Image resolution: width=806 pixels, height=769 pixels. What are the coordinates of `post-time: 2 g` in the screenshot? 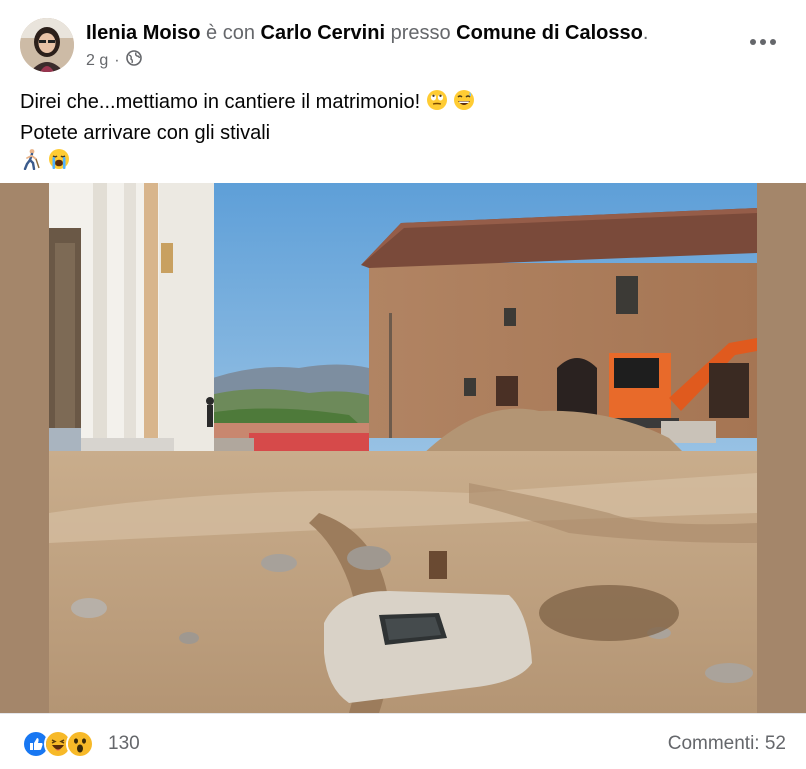 It's located at (97, 61).